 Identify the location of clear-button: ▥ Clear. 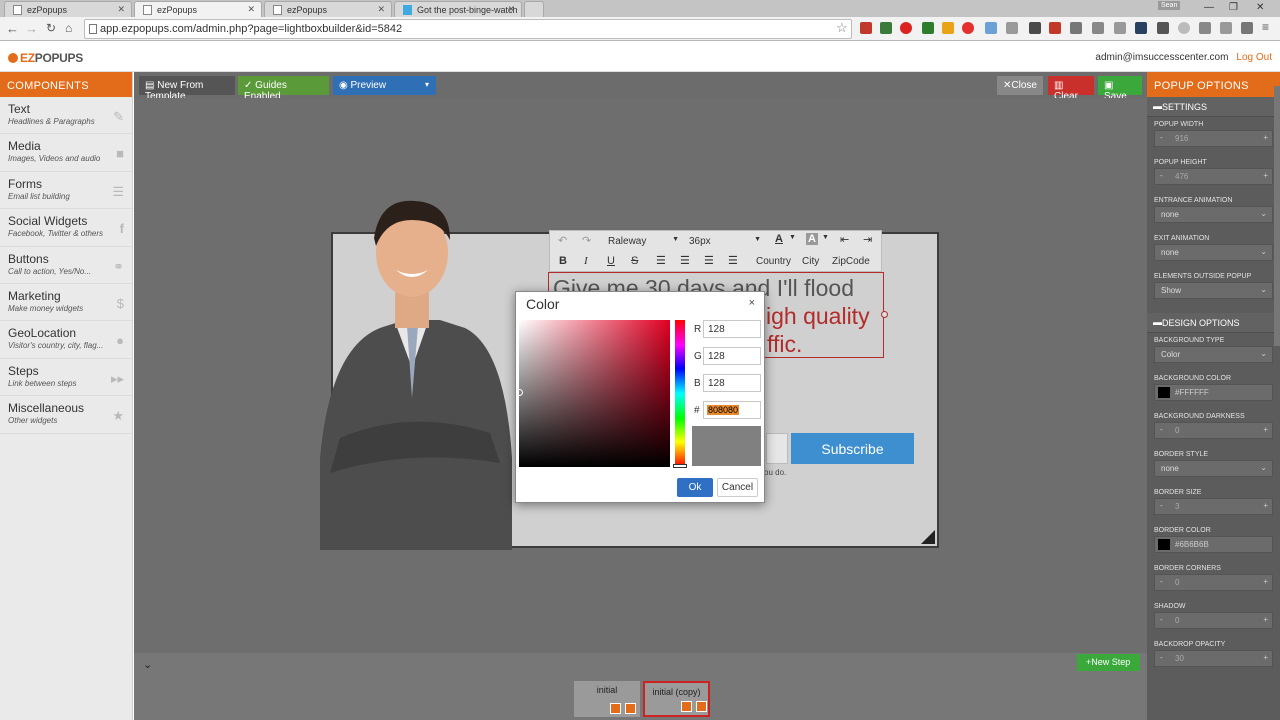
(1071, 89).